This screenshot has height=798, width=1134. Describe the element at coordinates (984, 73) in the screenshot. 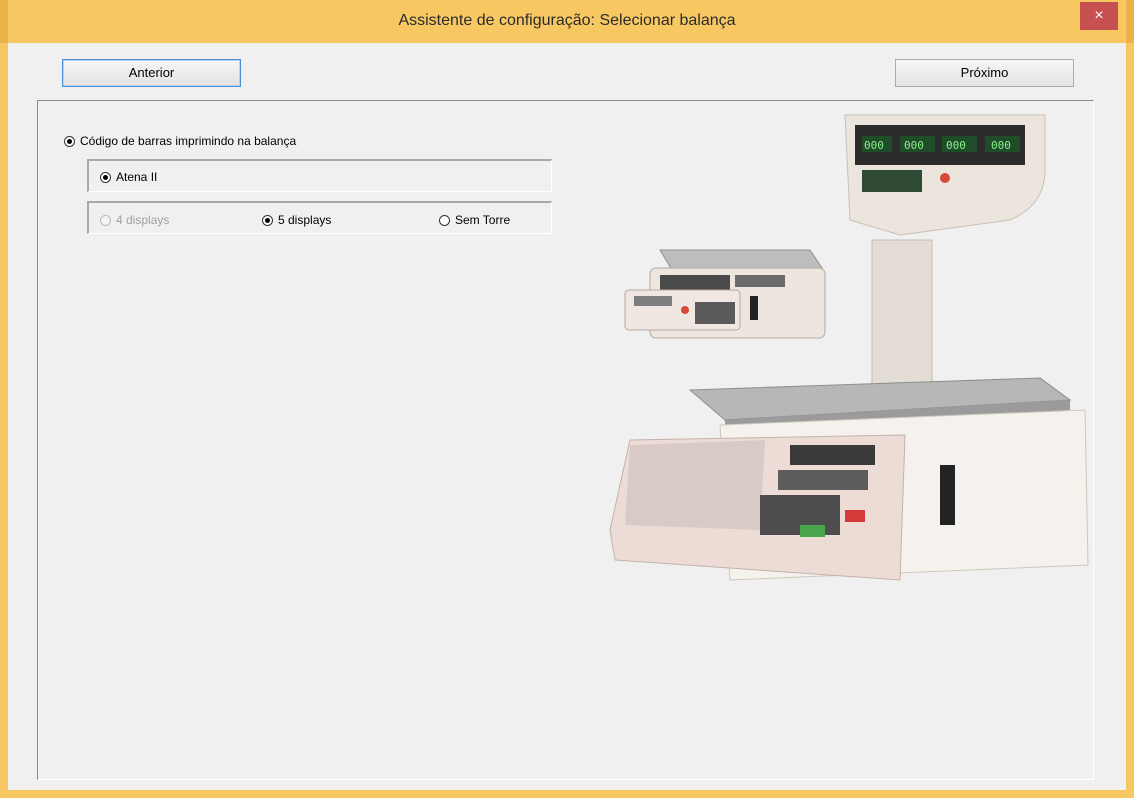

I see `next-button: Próximo` at that location.